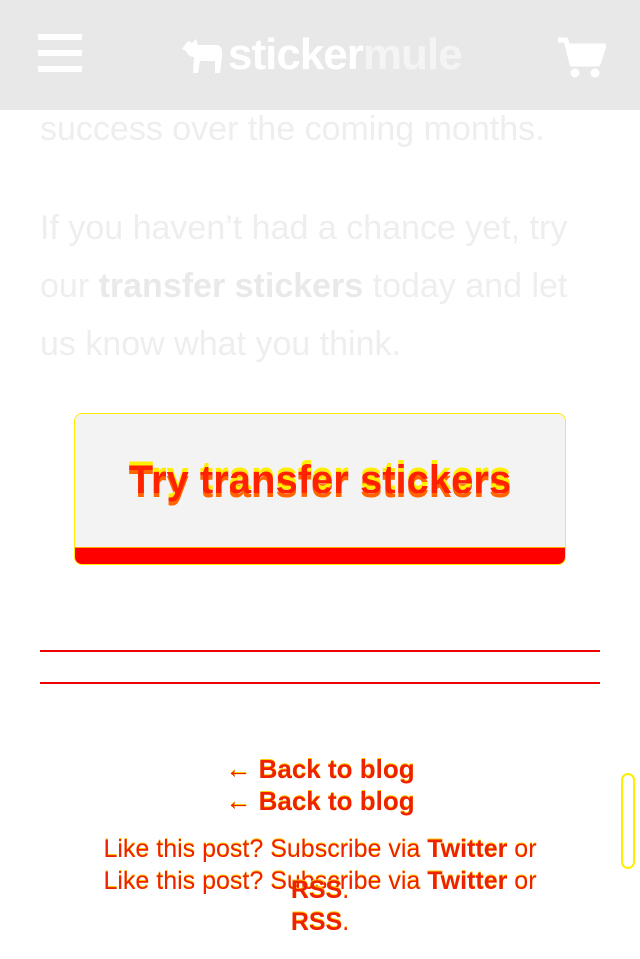 Image resolution: width=640 pixels, height=959 pixels. Describe the element at coordinates (60, 53) in the screenshot. I see `hamburger-icon` at that location.